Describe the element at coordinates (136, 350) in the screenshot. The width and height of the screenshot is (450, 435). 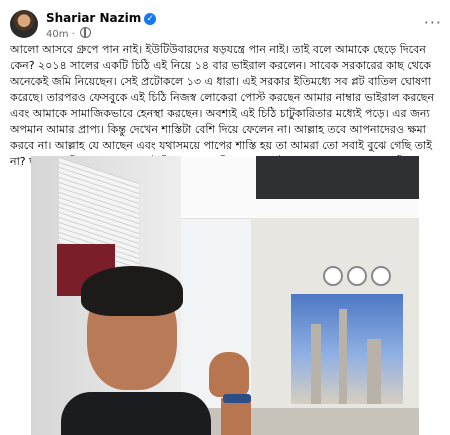
I see `photo-person` at that location.